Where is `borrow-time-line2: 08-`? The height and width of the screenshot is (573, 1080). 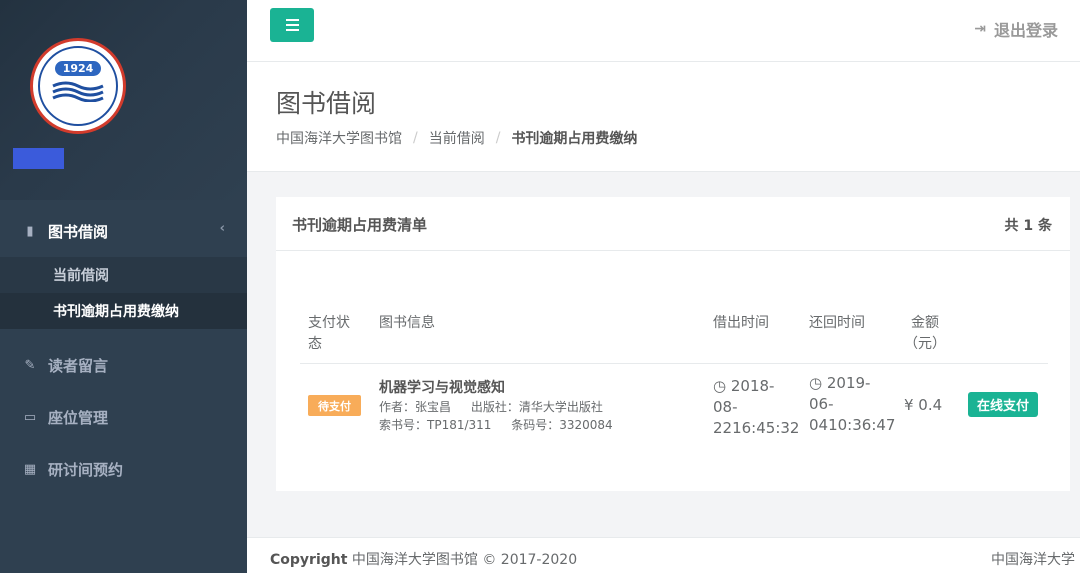 borrow-time-line2: 08- is located at coordinates (725, 407).